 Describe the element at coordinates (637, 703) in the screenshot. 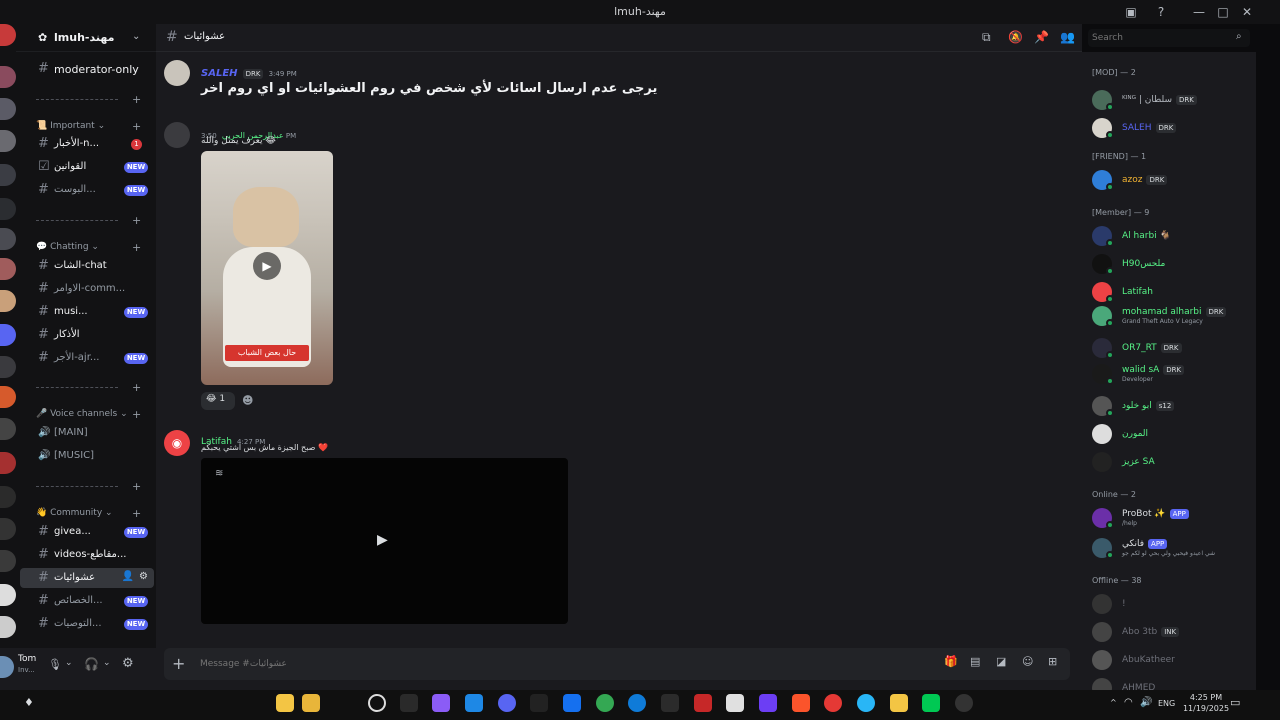

I see `edge-icon` at that location.